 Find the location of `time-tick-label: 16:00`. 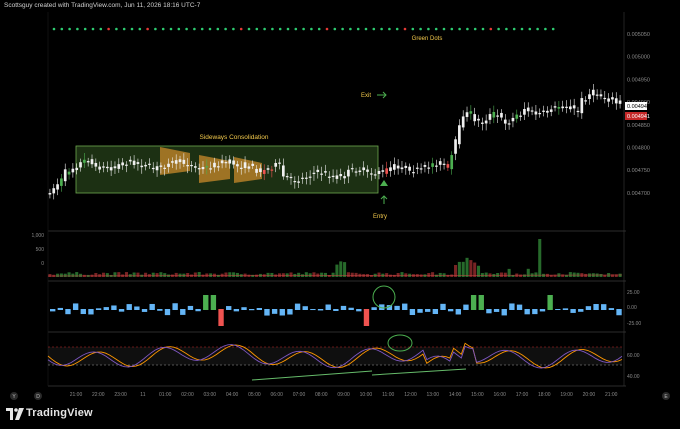

time-tick-label: 16:00 is located at coordinates (499, 395).